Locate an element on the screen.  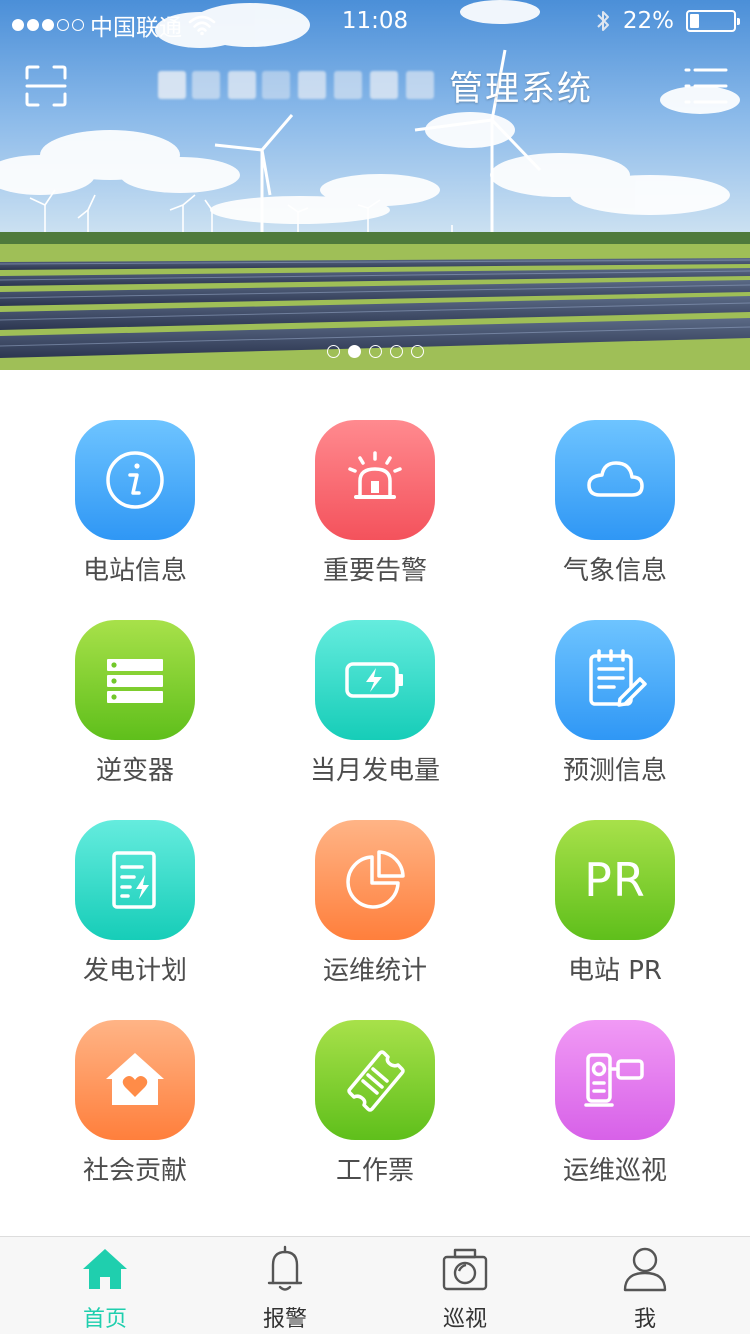
grid-item-work-ticket: 工作票 is located at coordinates (375, 1078).